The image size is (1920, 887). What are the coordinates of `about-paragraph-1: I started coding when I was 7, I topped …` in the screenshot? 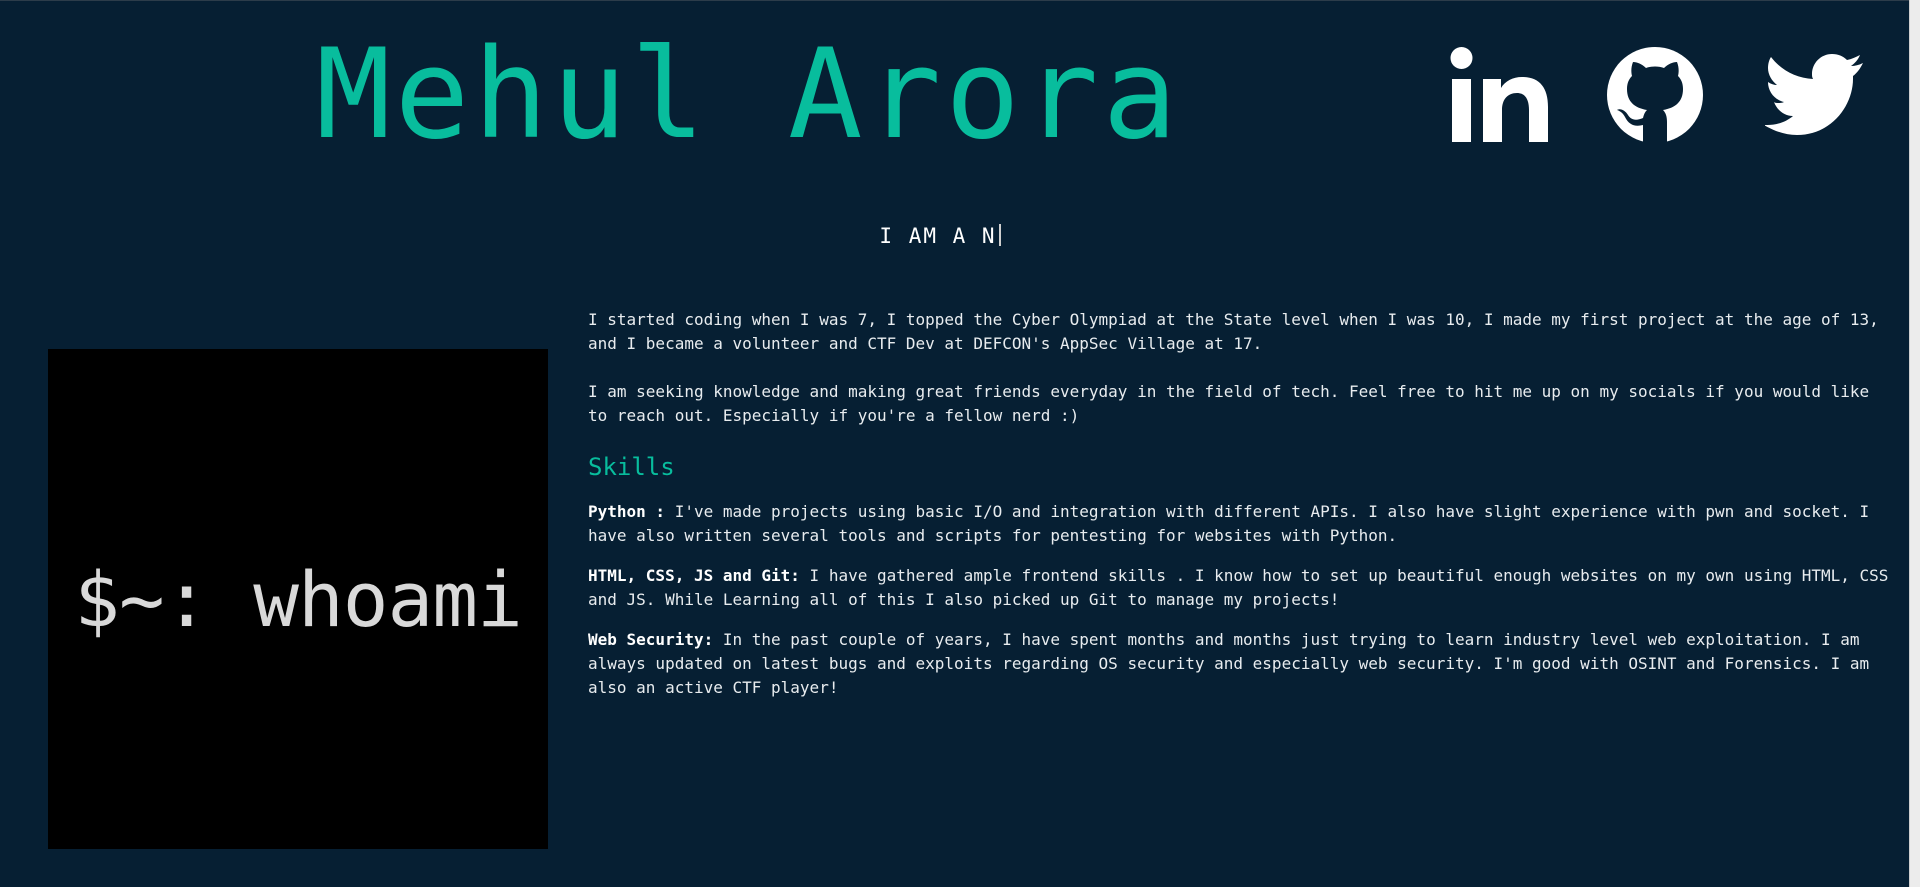 It's located at (1233, 331).